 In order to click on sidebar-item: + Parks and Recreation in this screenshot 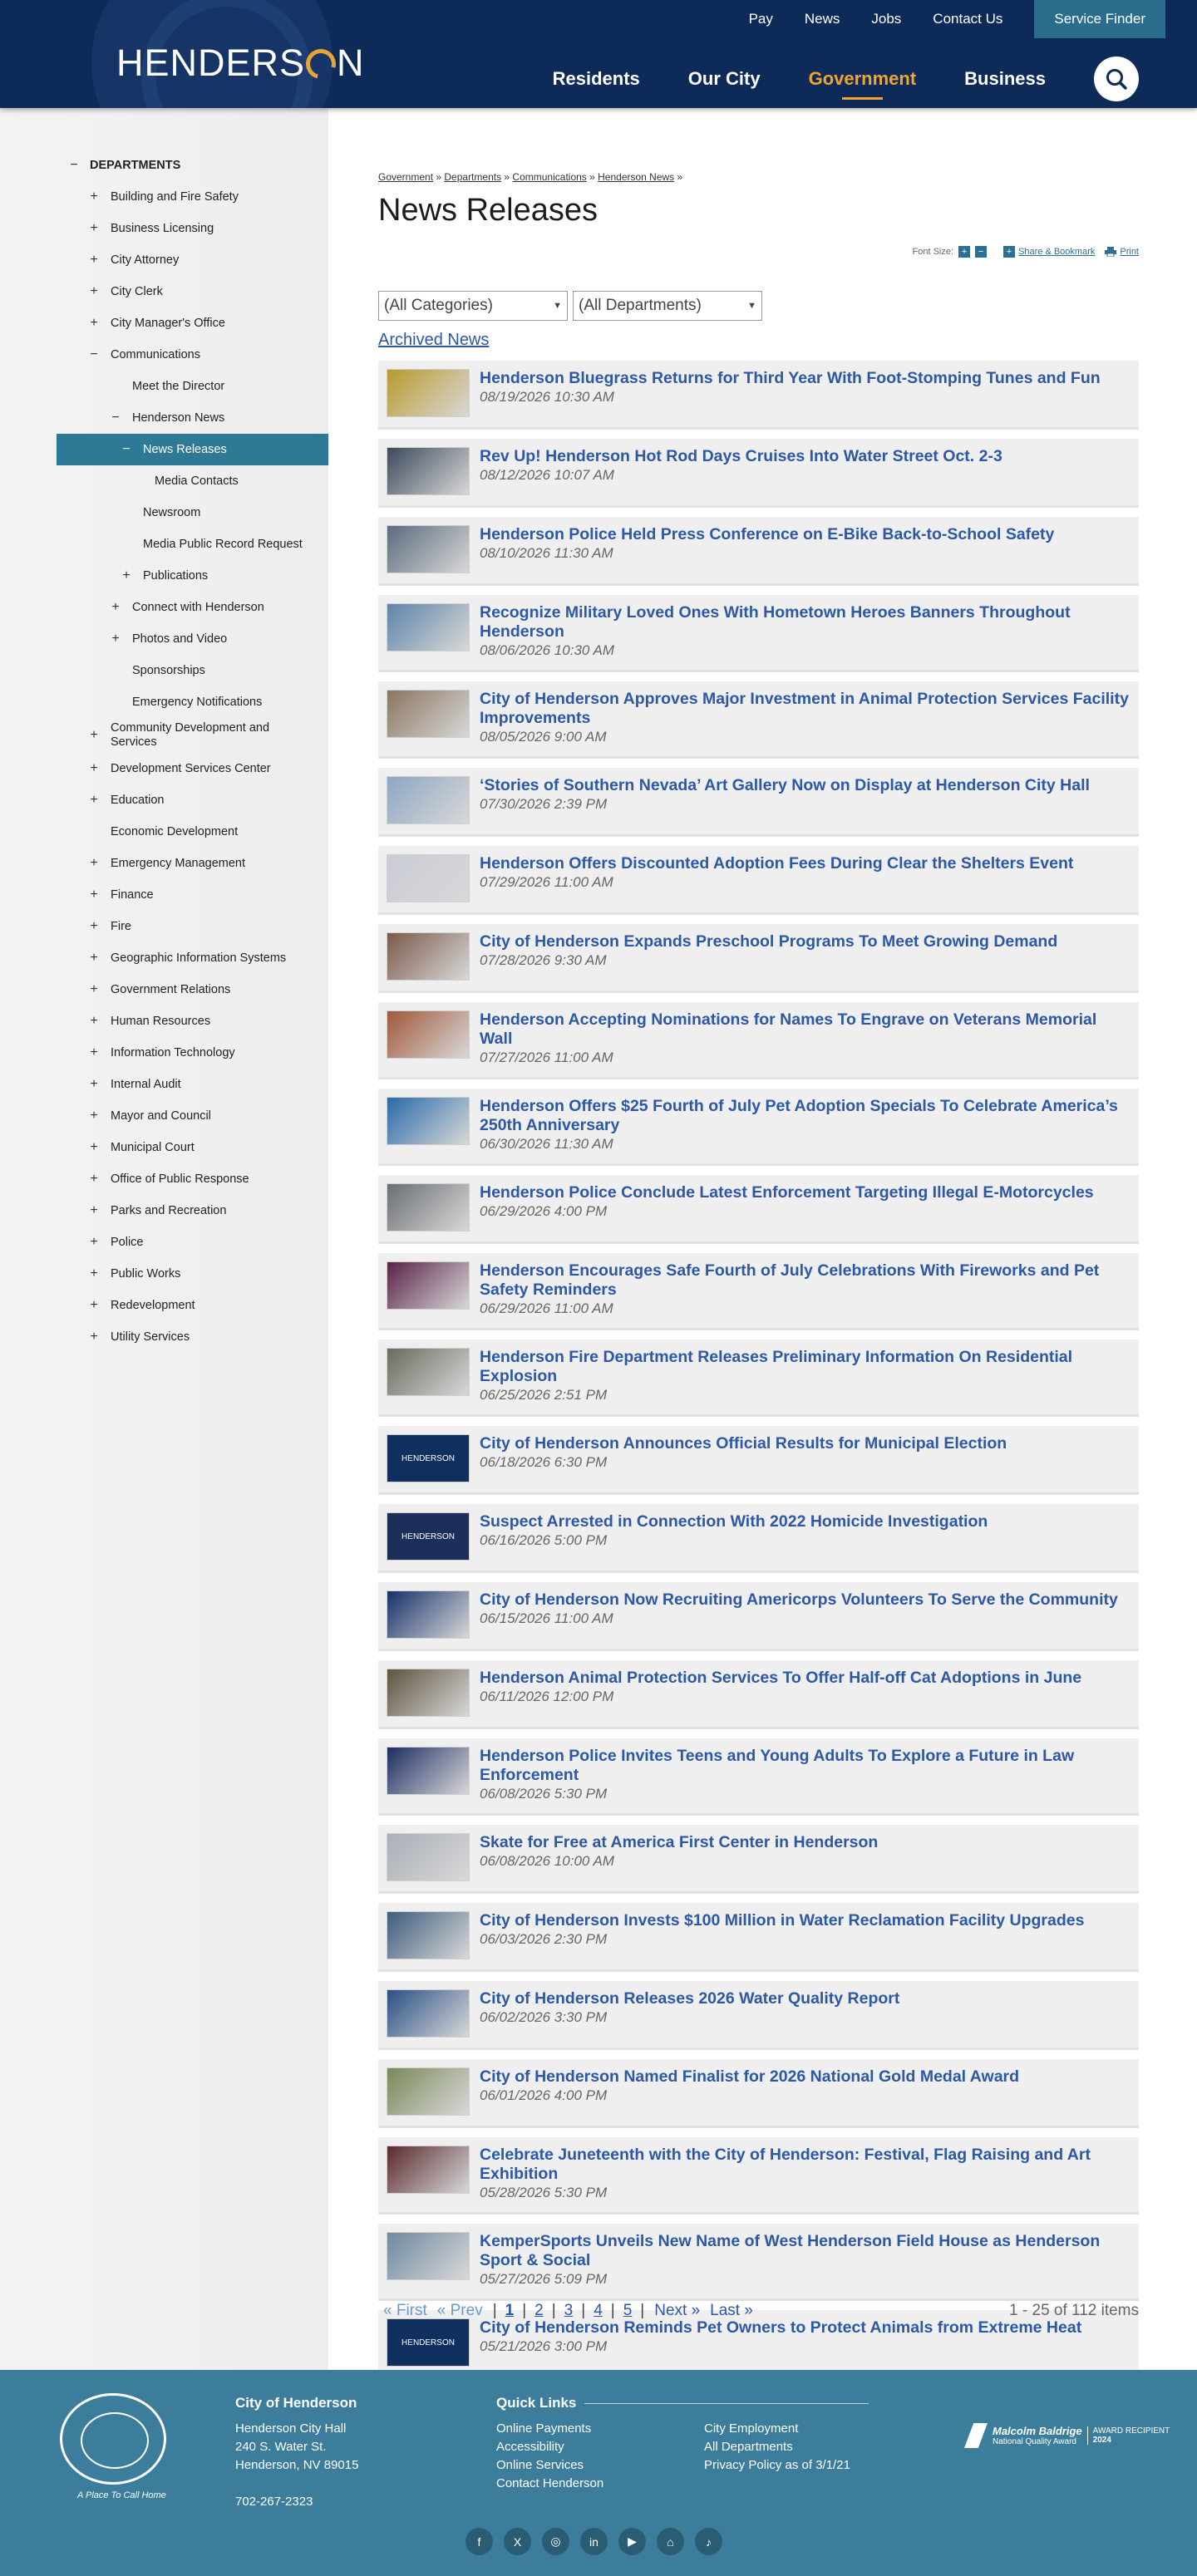, I will do `click(164, 1211)`.